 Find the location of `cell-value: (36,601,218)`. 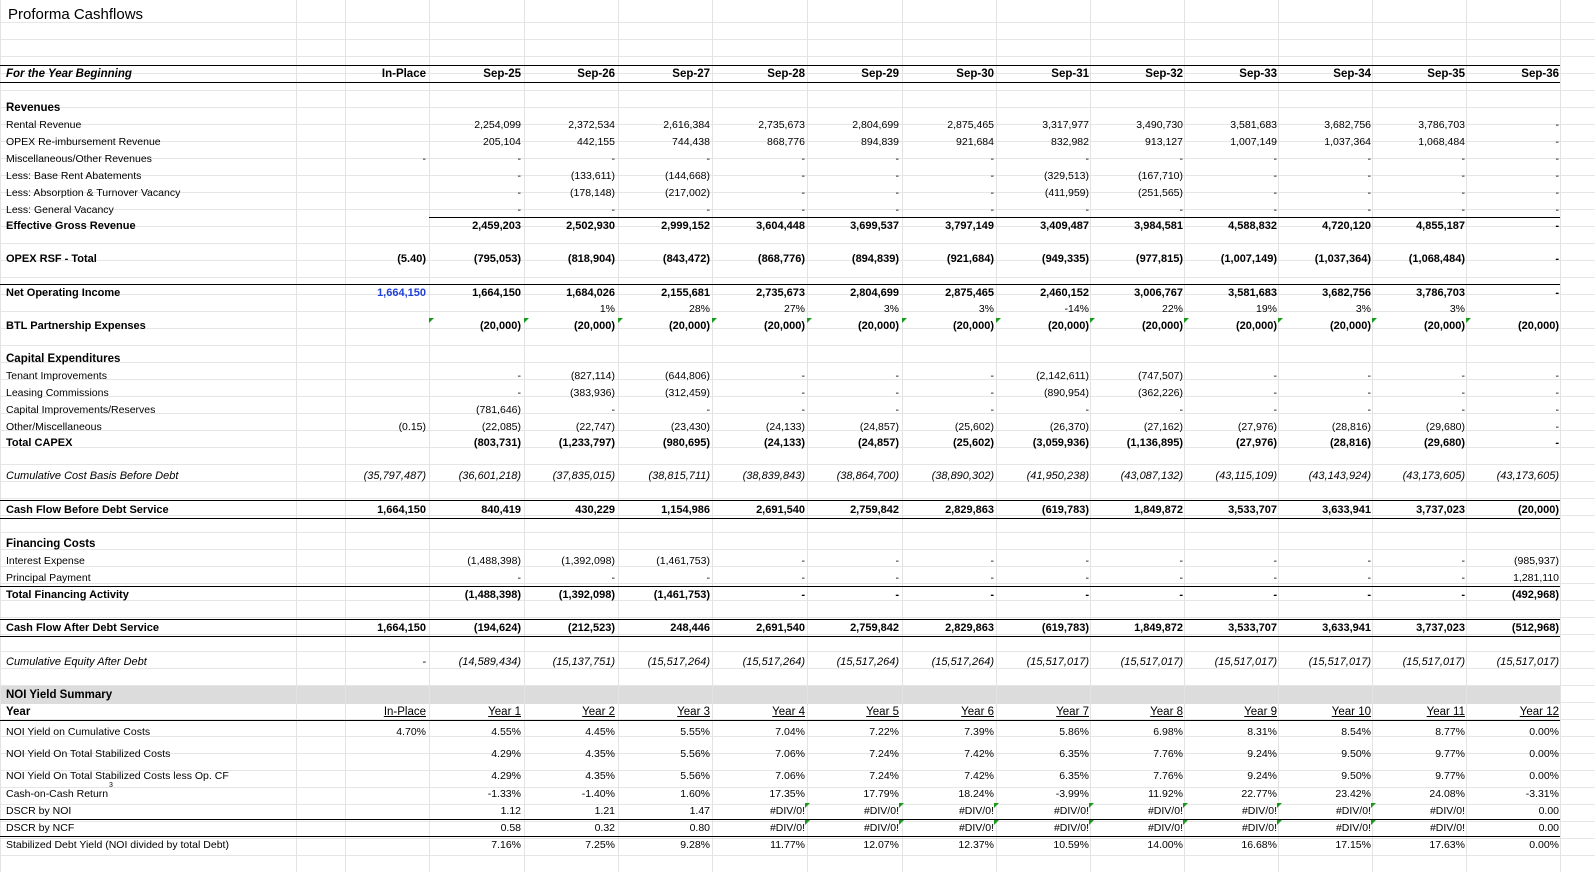

cell-value: (36,601,218) is located at coordinates (475, 476).